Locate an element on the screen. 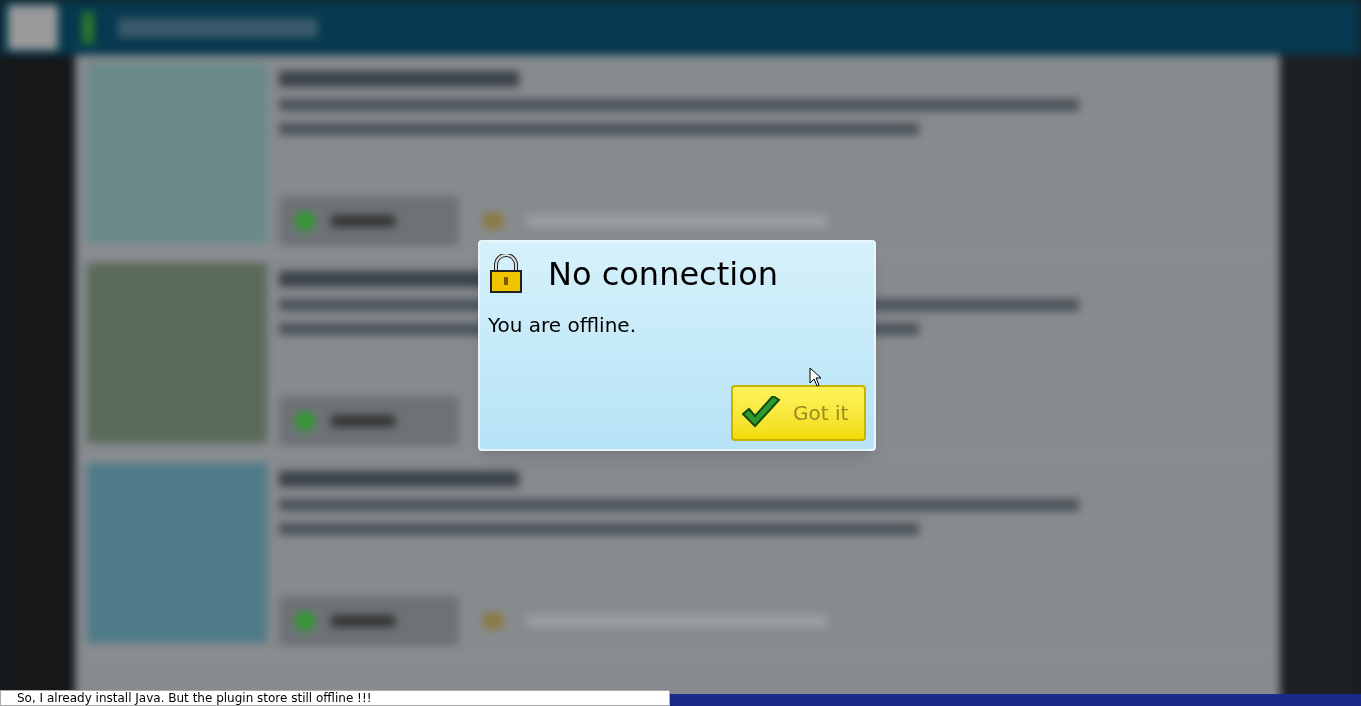  dialog-message: You are offline. is located at coordinates (562, 325).